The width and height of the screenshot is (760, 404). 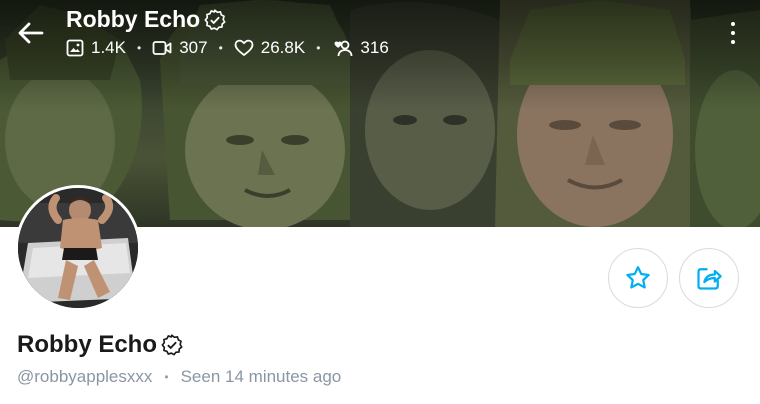 I want to click on image-icon, so click(x=75, y=48).